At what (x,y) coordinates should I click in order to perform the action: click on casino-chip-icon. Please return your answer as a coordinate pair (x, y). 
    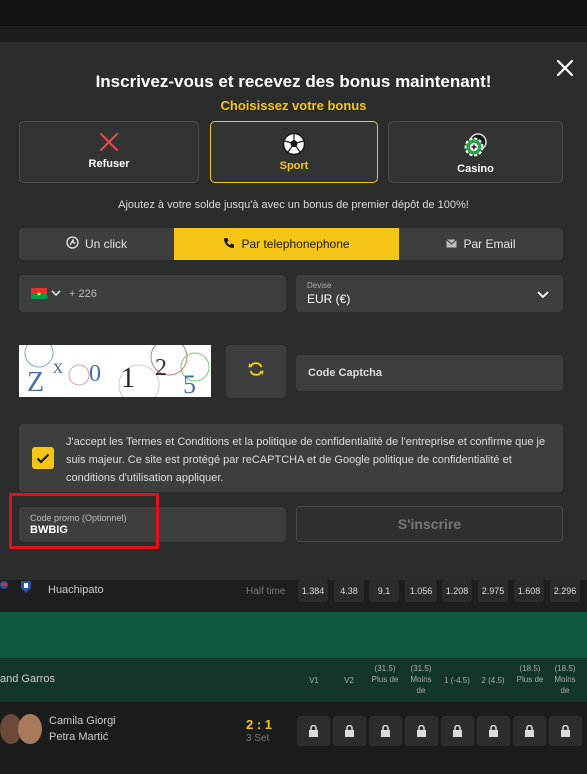
    Looking at the image, I should click on (475, 144).